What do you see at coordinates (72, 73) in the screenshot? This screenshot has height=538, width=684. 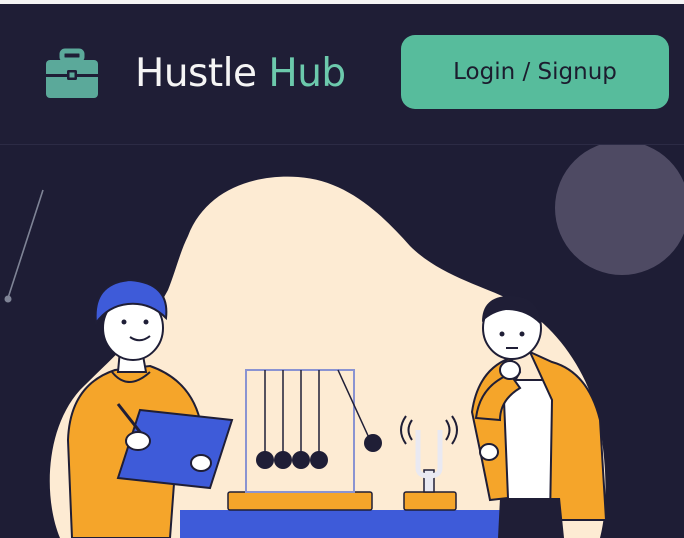 I see `briefcase-icon` at bounding box center [72, 73].